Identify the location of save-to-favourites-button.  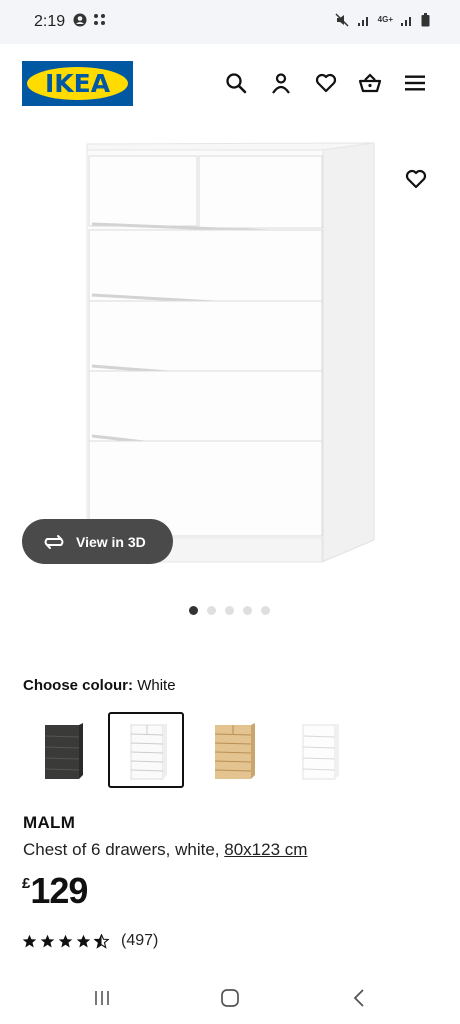
(416, 179).